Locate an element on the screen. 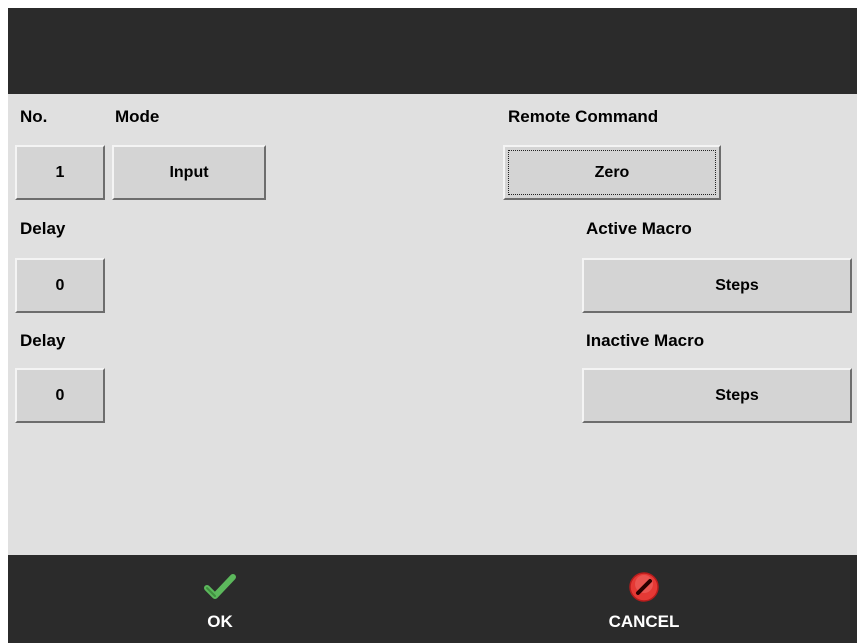  number-button: 1 is located at coordinates (60, 172).